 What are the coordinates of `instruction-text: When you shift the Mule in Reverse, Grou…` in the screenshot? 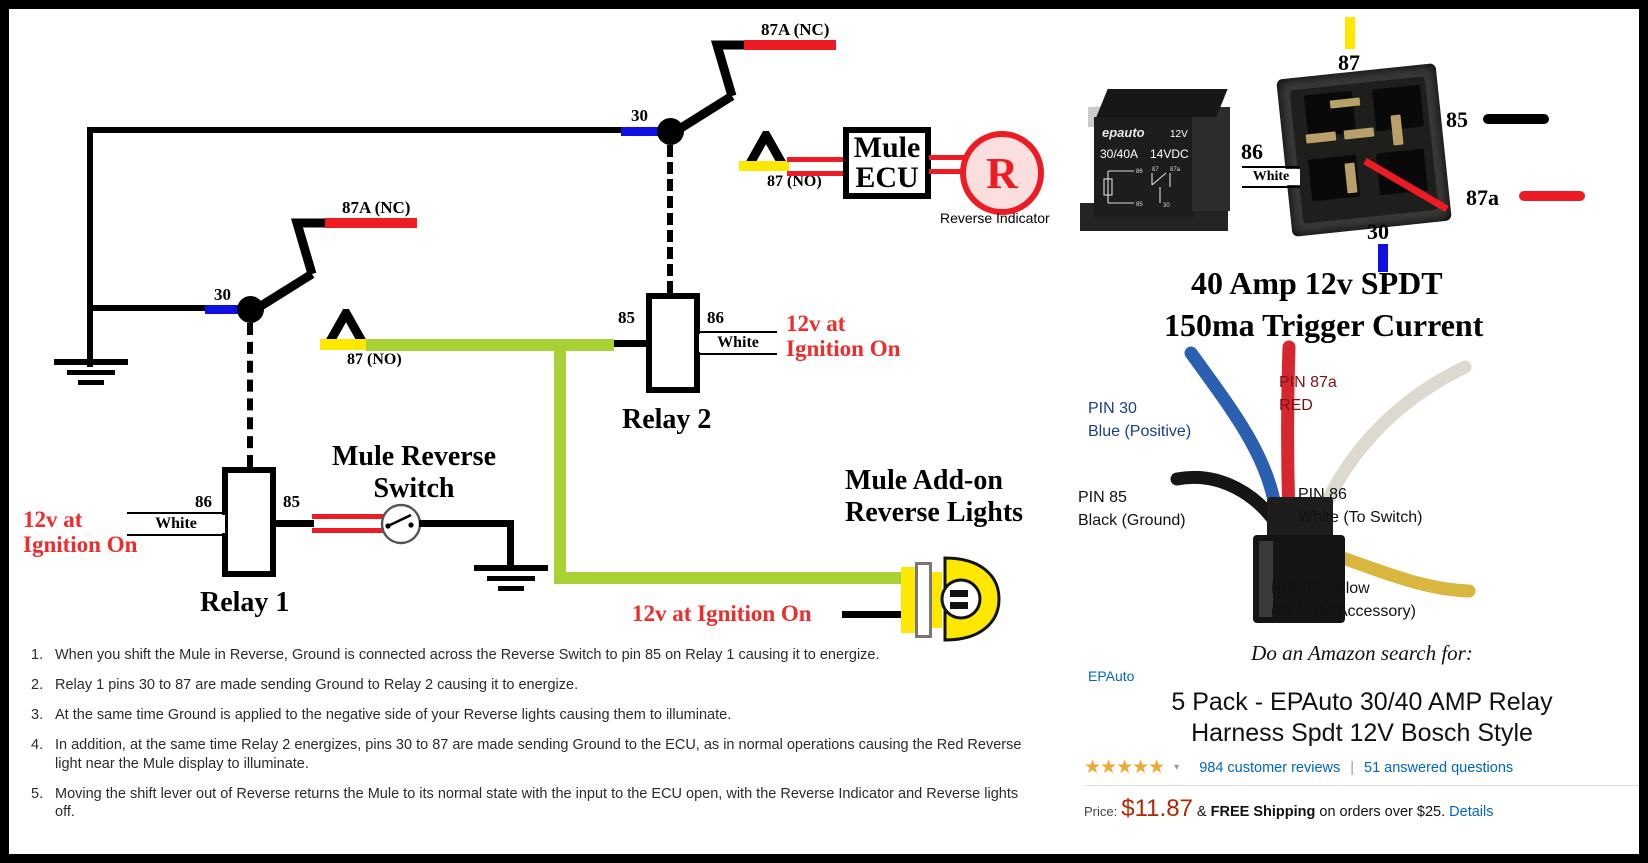 It's located at (467, 655).